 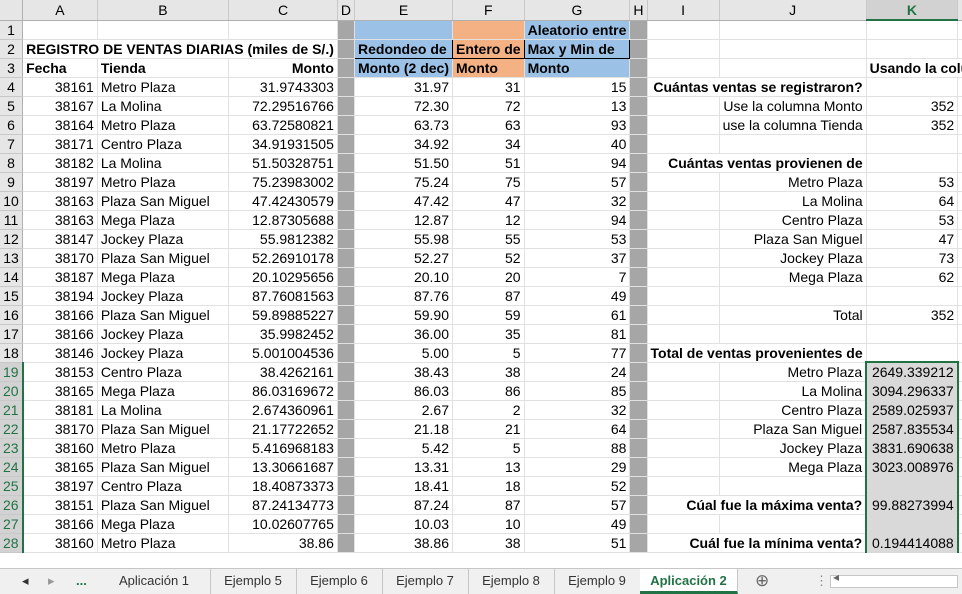 I want to click on cell-B9: Metro Plaza, so click(x=163, y=182).